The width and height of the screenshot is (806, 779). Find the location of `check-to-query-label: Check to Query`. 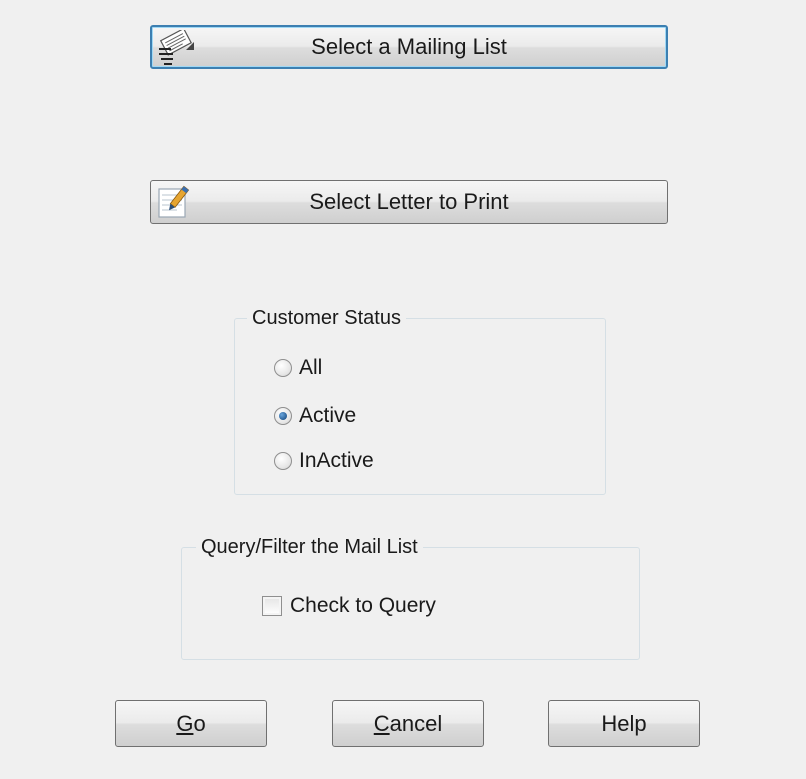

check-to-query-label: Check to Query is located at coordinates (363, 605).